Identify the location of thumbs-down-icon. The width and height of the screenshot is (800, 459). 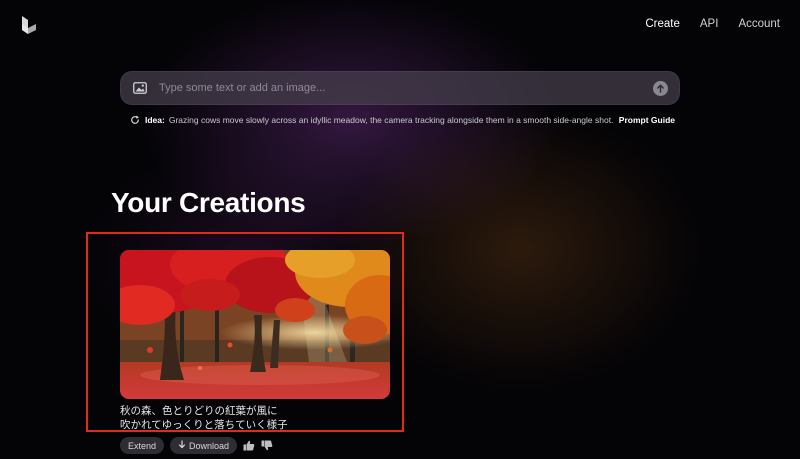
(267, 446).